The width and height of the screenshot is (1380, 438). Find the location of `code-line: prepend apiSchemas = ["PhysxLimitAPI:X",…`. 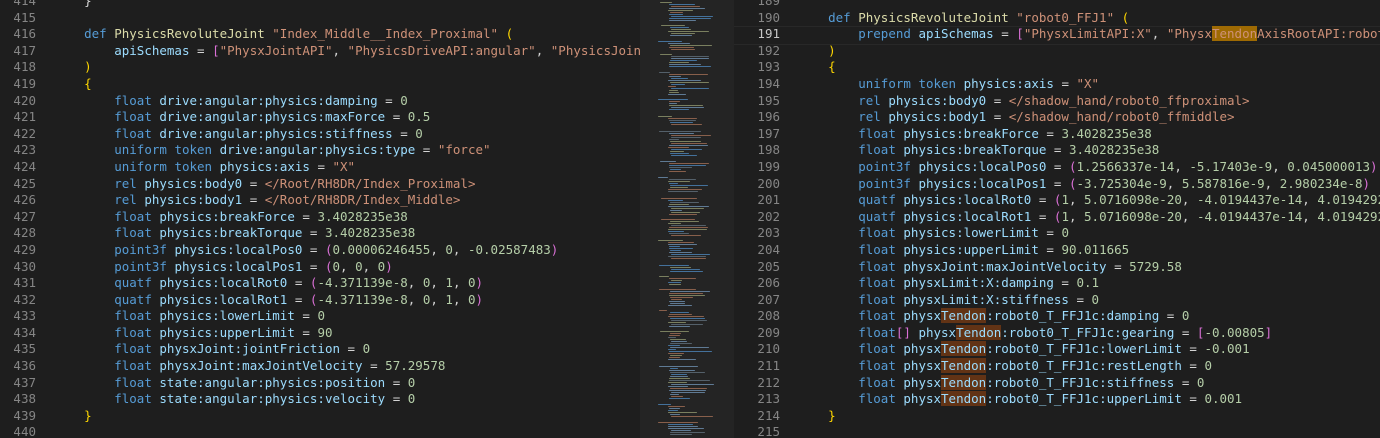

code-line: prepend apiSchemas = ["PhysxLimitAPI:X",… is located at coordinates (1089, 34).